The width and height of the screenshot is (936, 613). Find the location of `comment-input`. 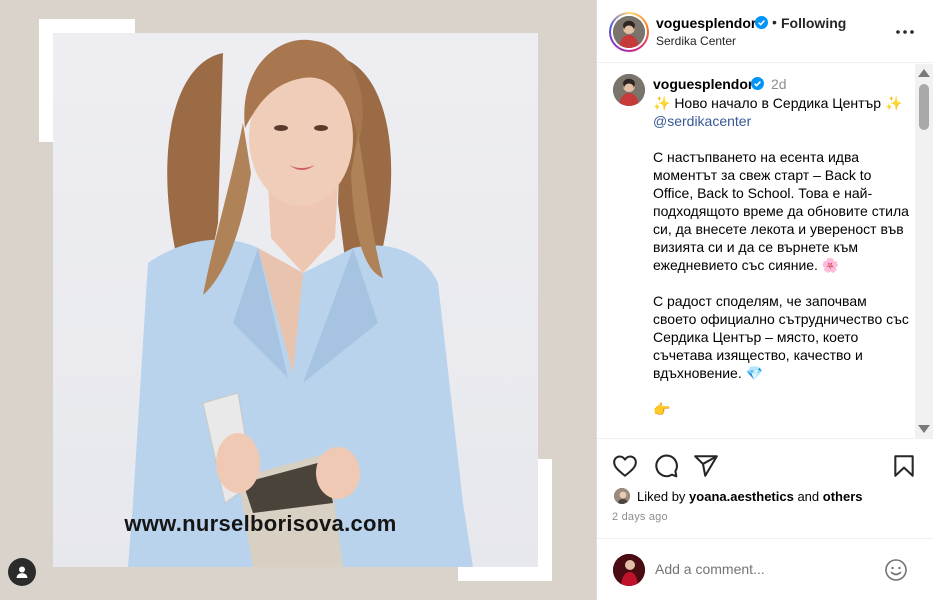

comment-input is located at coordinates (755, 569).